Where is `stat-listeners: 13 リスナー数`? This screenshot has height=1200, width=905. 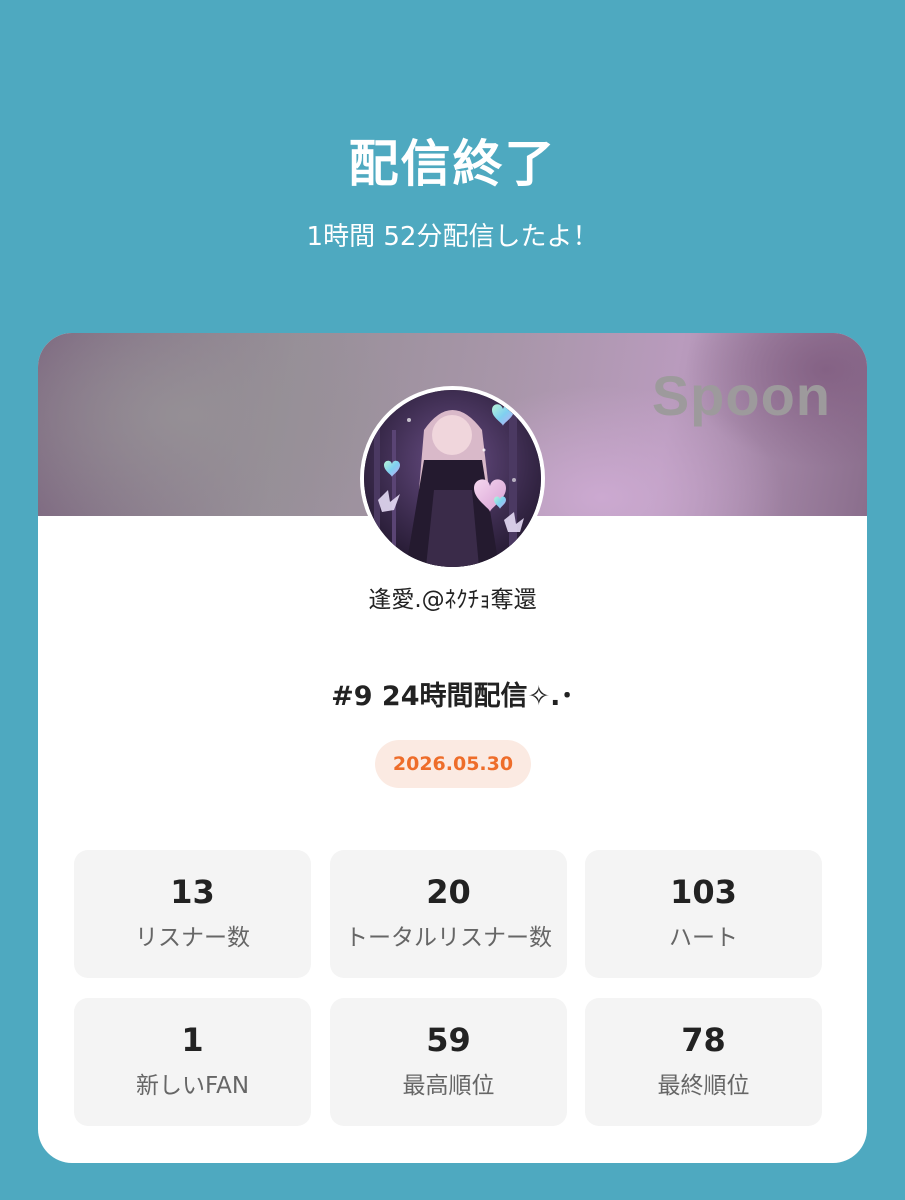 stat-listeners: 13 リスナー数 is located at coordinates (192, 914).